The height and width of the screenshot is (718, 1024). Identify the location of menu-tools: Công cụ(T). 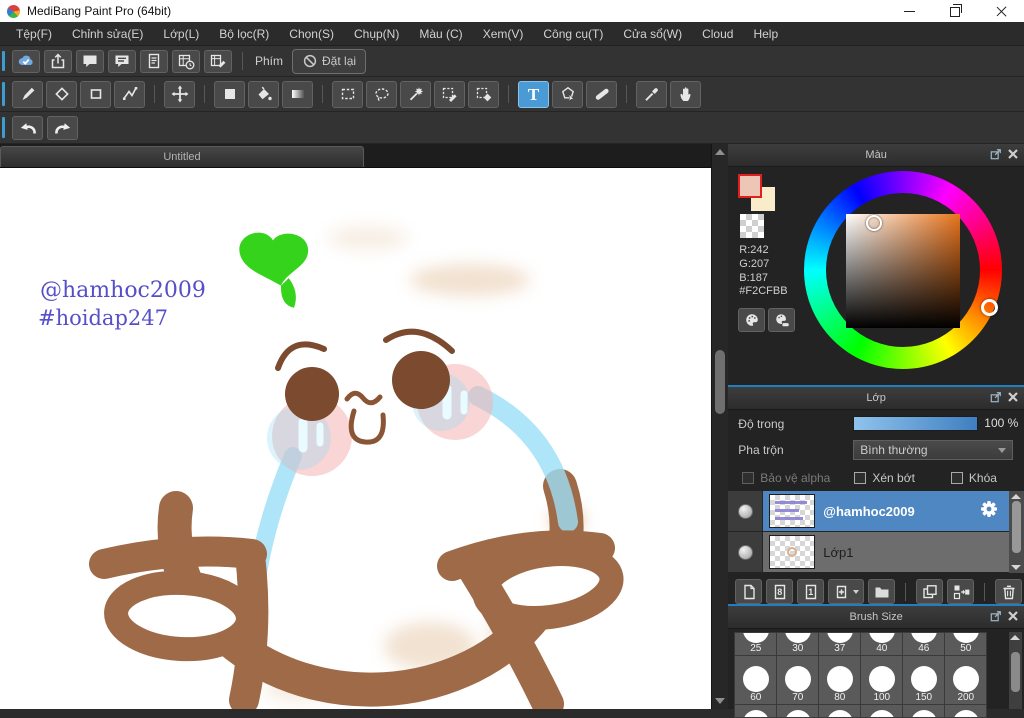
(573, 33).